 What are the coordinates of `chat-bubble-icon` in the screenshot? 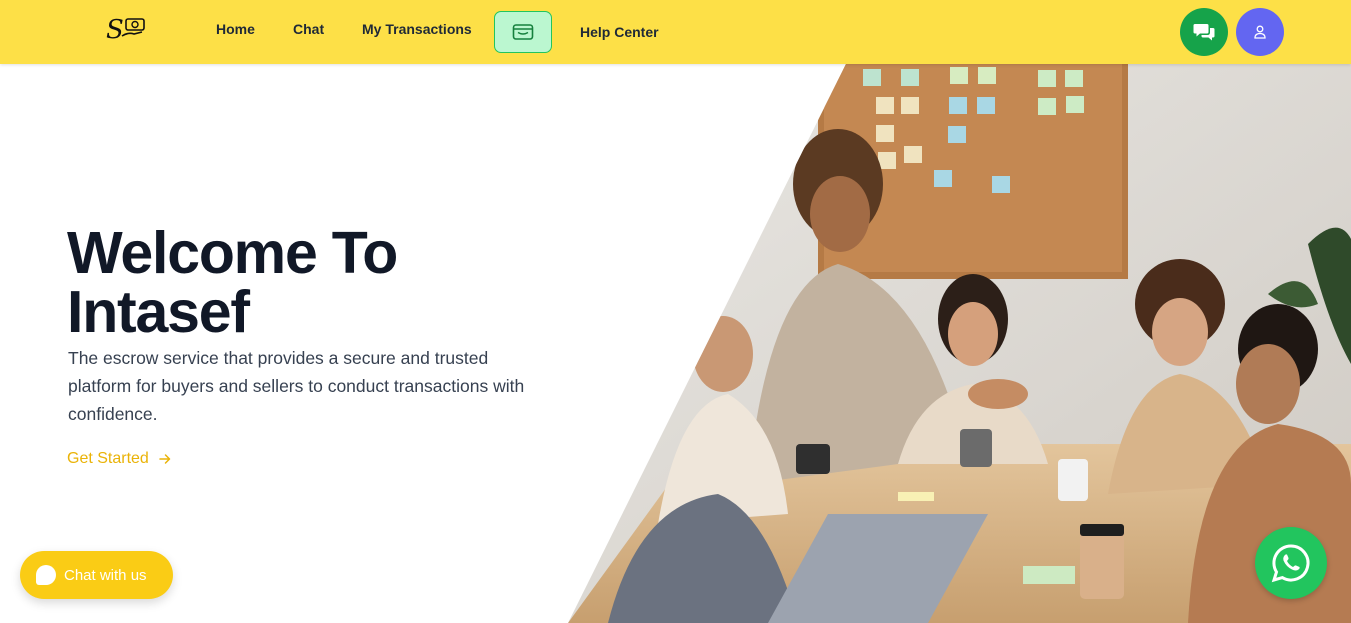 It's located at (46, 575).